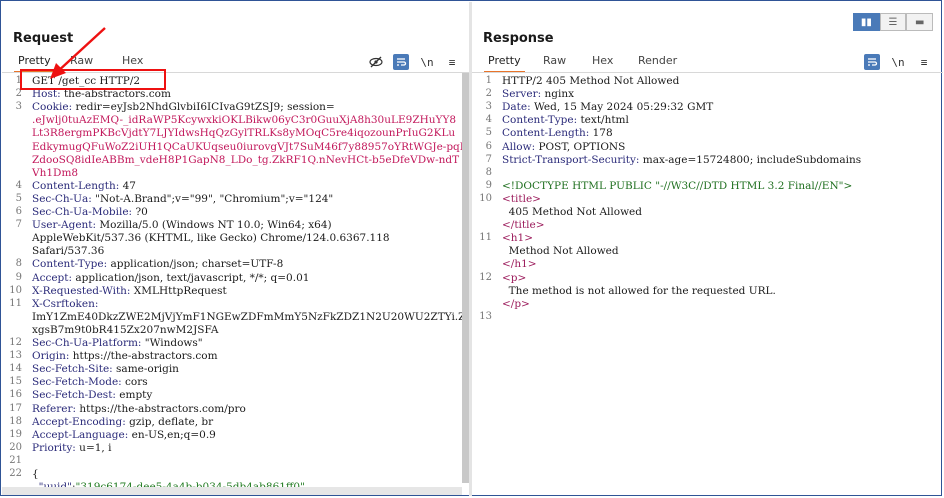  What do you see at coordinates (80, 434) in the screenshot?
I see `header-name: Accept-Language:` at bounding box center [80, 434].